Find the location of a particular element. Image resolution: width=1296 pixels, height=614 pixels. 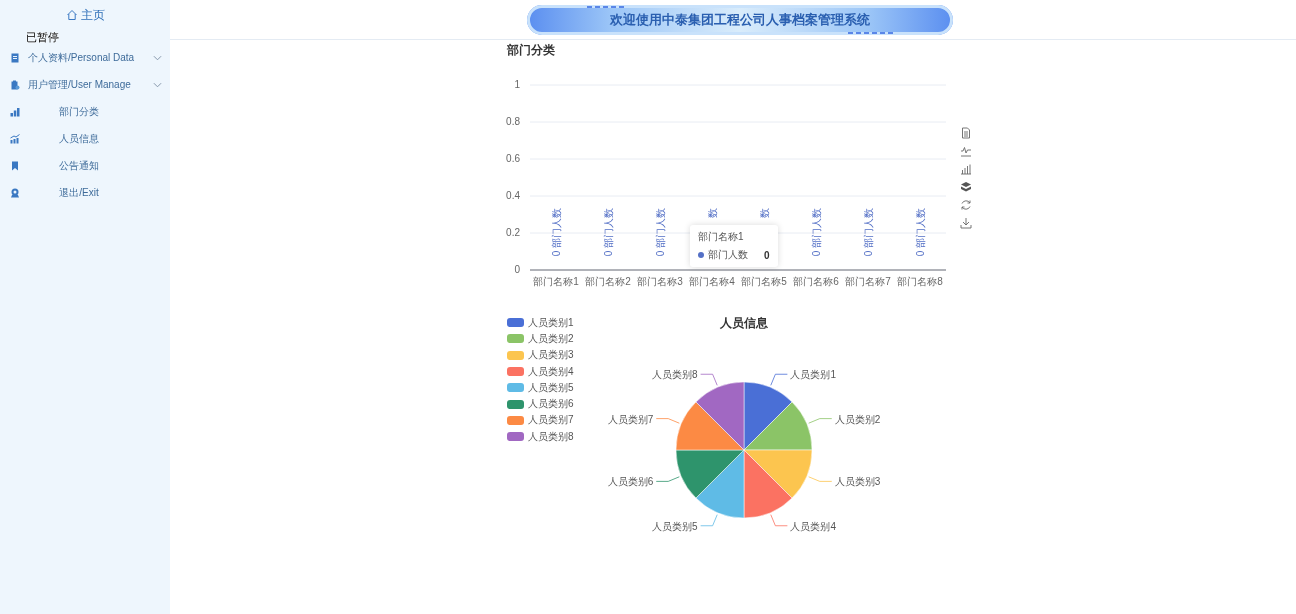

home-link: 主页 is located at coordinates (85, 15).